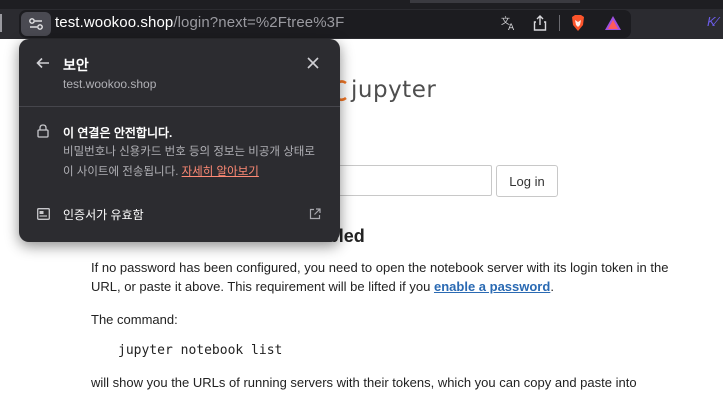 The height and width of the screenshot is (395, 723). What do you see at coordinates (613, 23) in the screenshot?
I see `brave-rewards-icon` at bounding box center [613, 23].